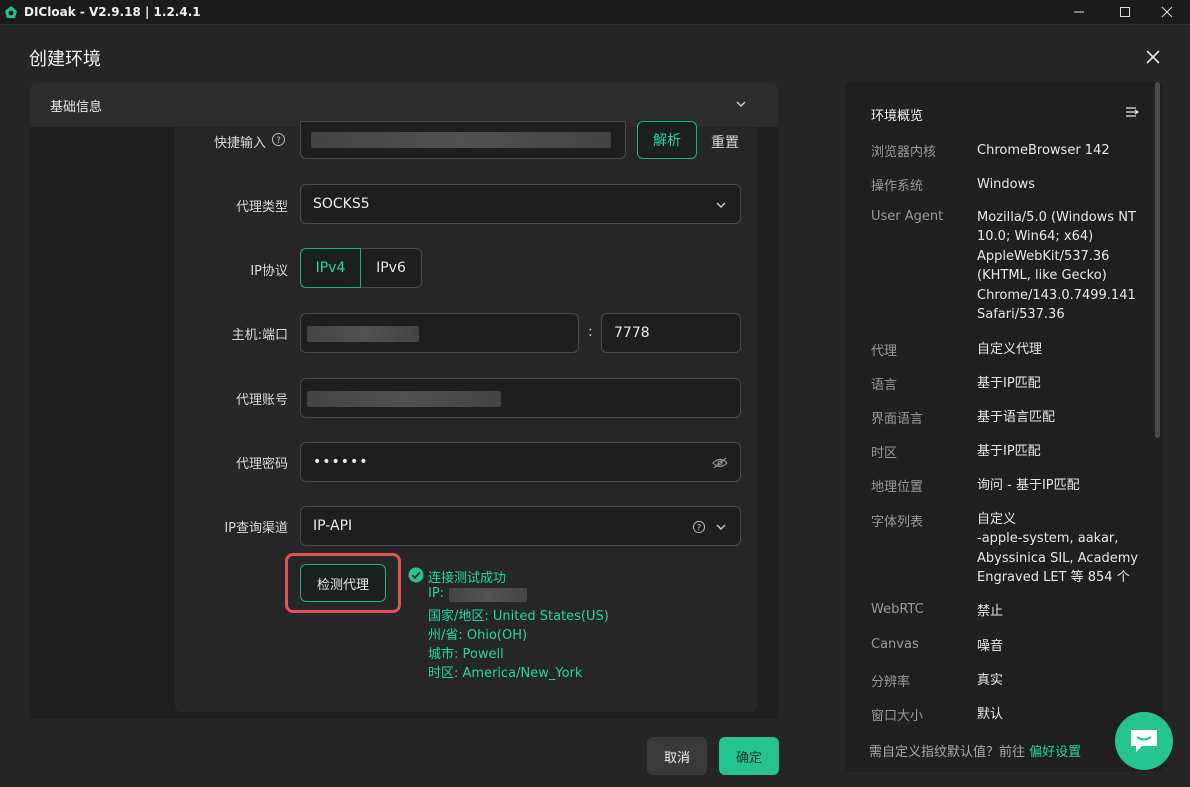  Describe the element at coordinates (595, 12) in the screenshot. I see `window-titlebar: DICloak - V2.9.18 | 1.2.4.1` at that location.